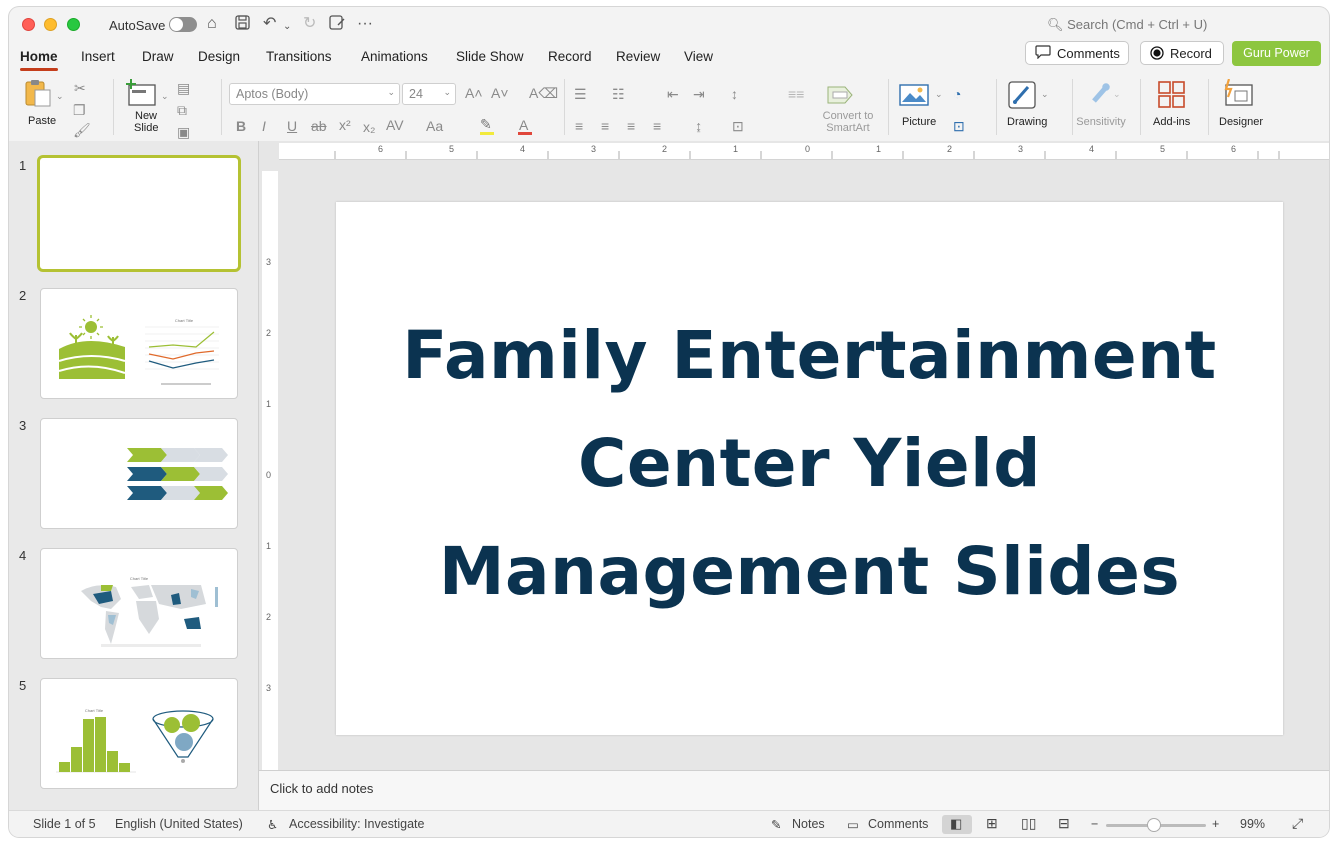  I want to click on accessibility-status: Accessibility: Investigate, so click(356, 824).